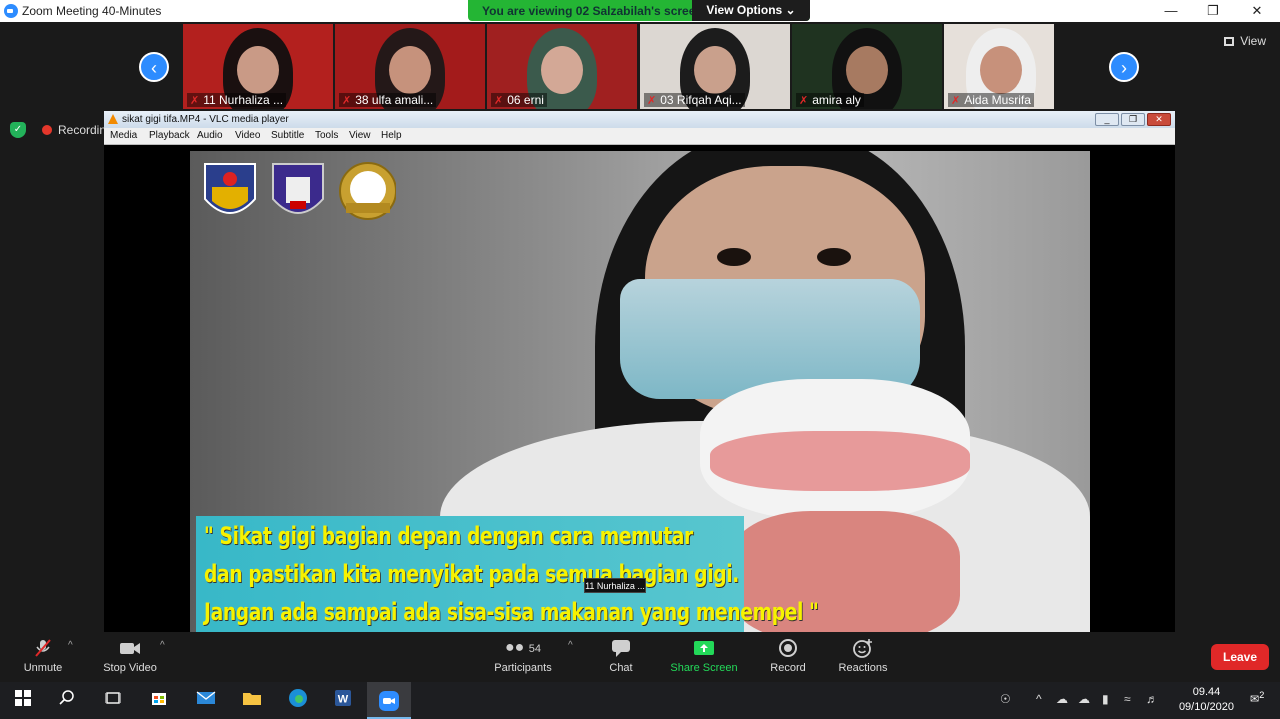 The height and width of the screenshot is (719, 1280). What do you see at coordinates (47, 130) in the screenshot?
I see `record-dot-icon` at bounding box center [47, 130].